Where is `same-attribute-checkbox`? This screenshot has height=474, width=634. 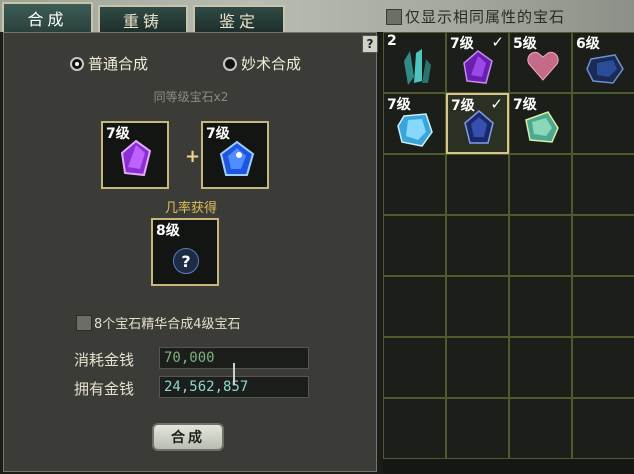 same-attribute-checkbox is located at coordinates (394, 17).